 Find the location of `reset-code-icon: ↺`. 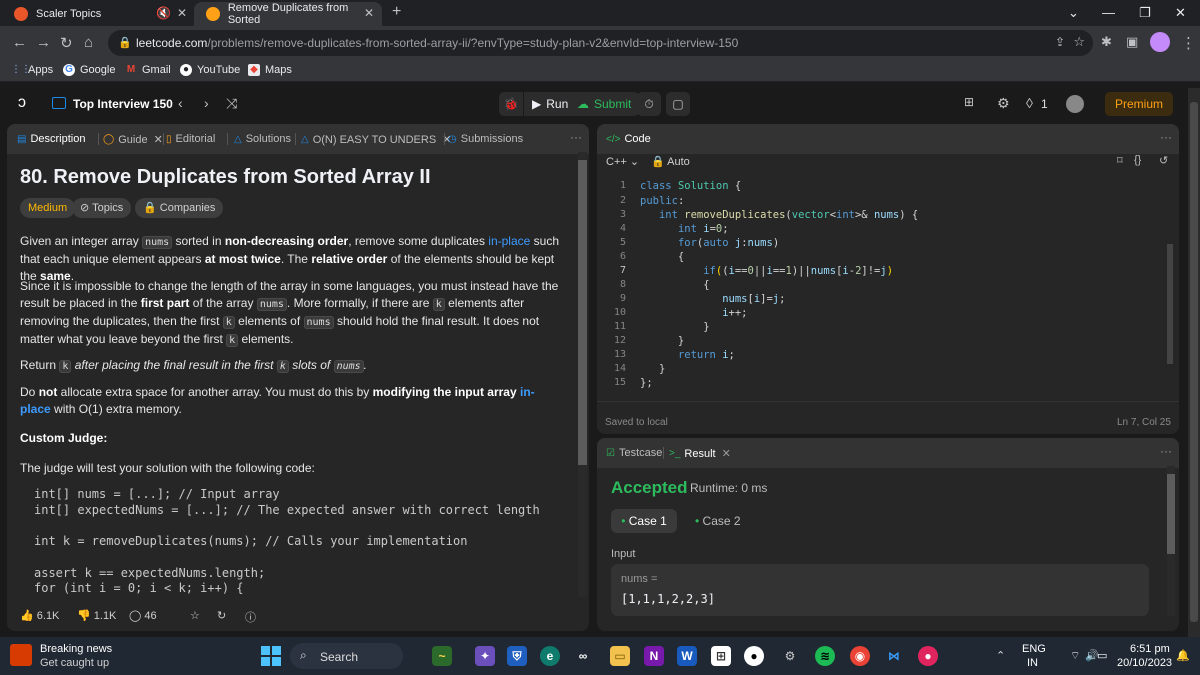

reset-code-icon: ↺ is located at coordinates (1163, 160).